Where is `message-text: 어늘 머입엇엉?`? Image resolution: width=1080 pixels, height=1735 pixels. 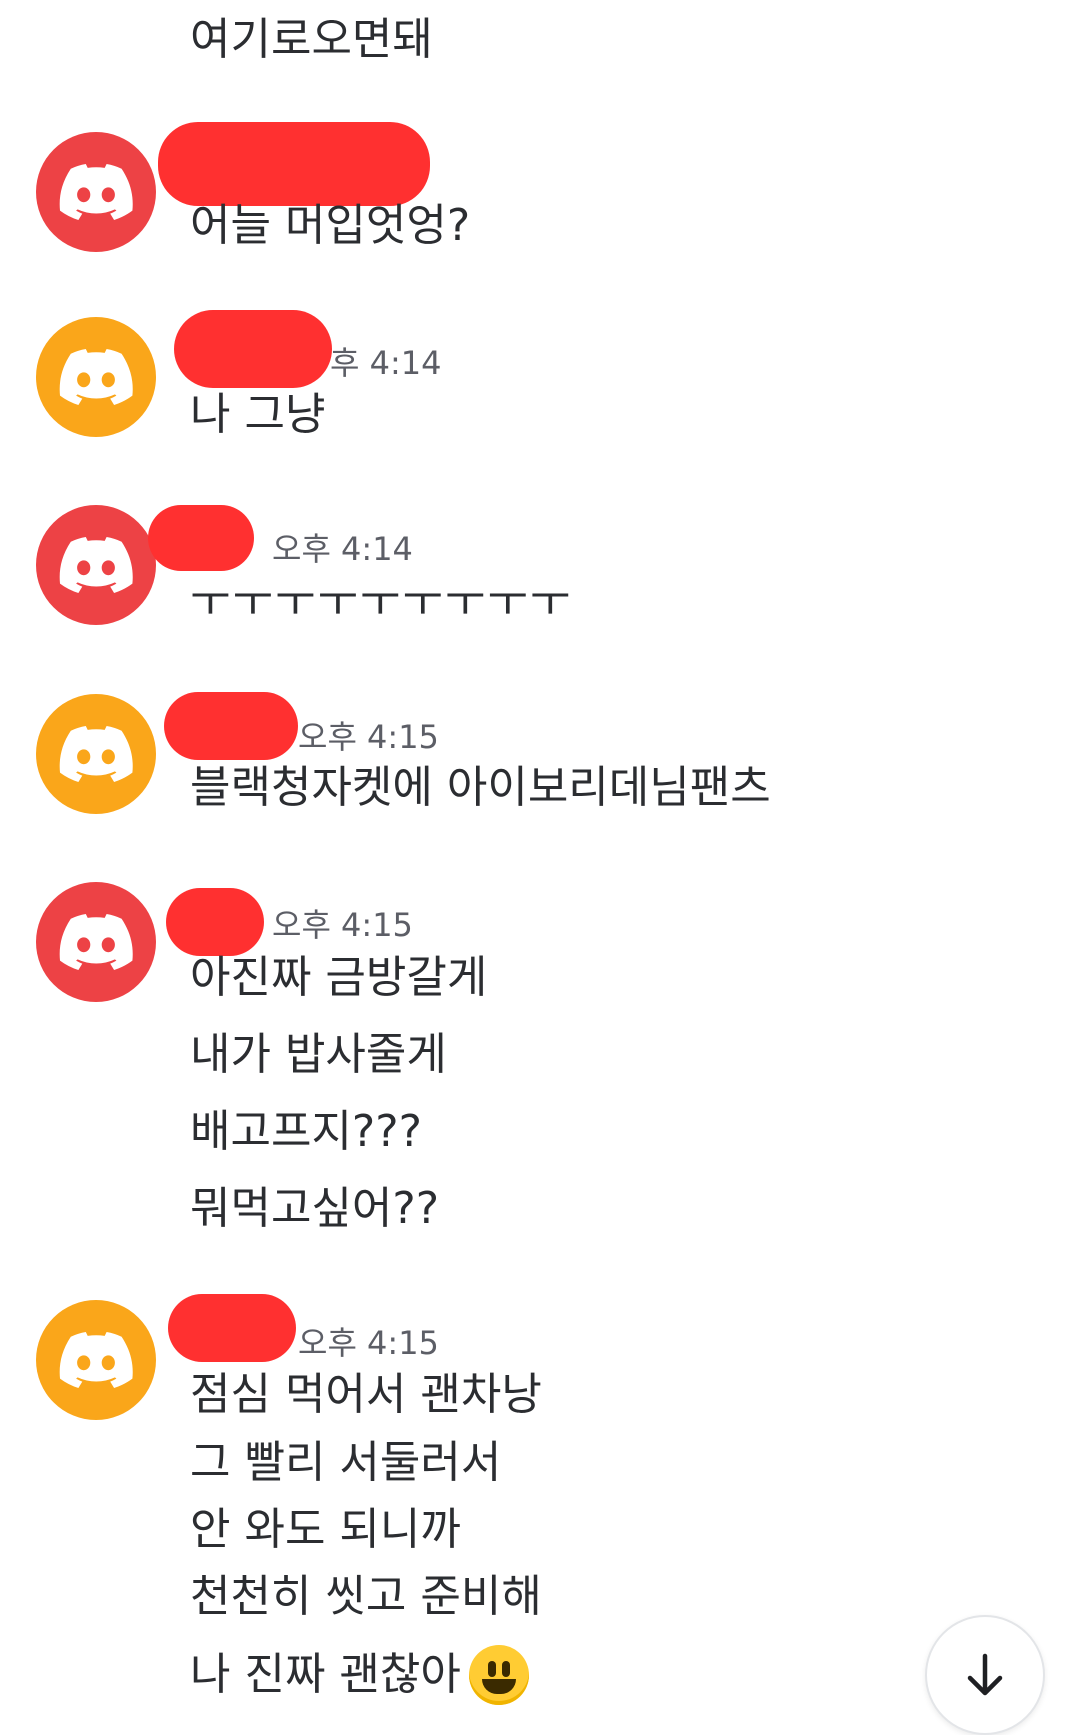 message-text: 어늘 머입엇엉? is located at coordinates (330, 225).